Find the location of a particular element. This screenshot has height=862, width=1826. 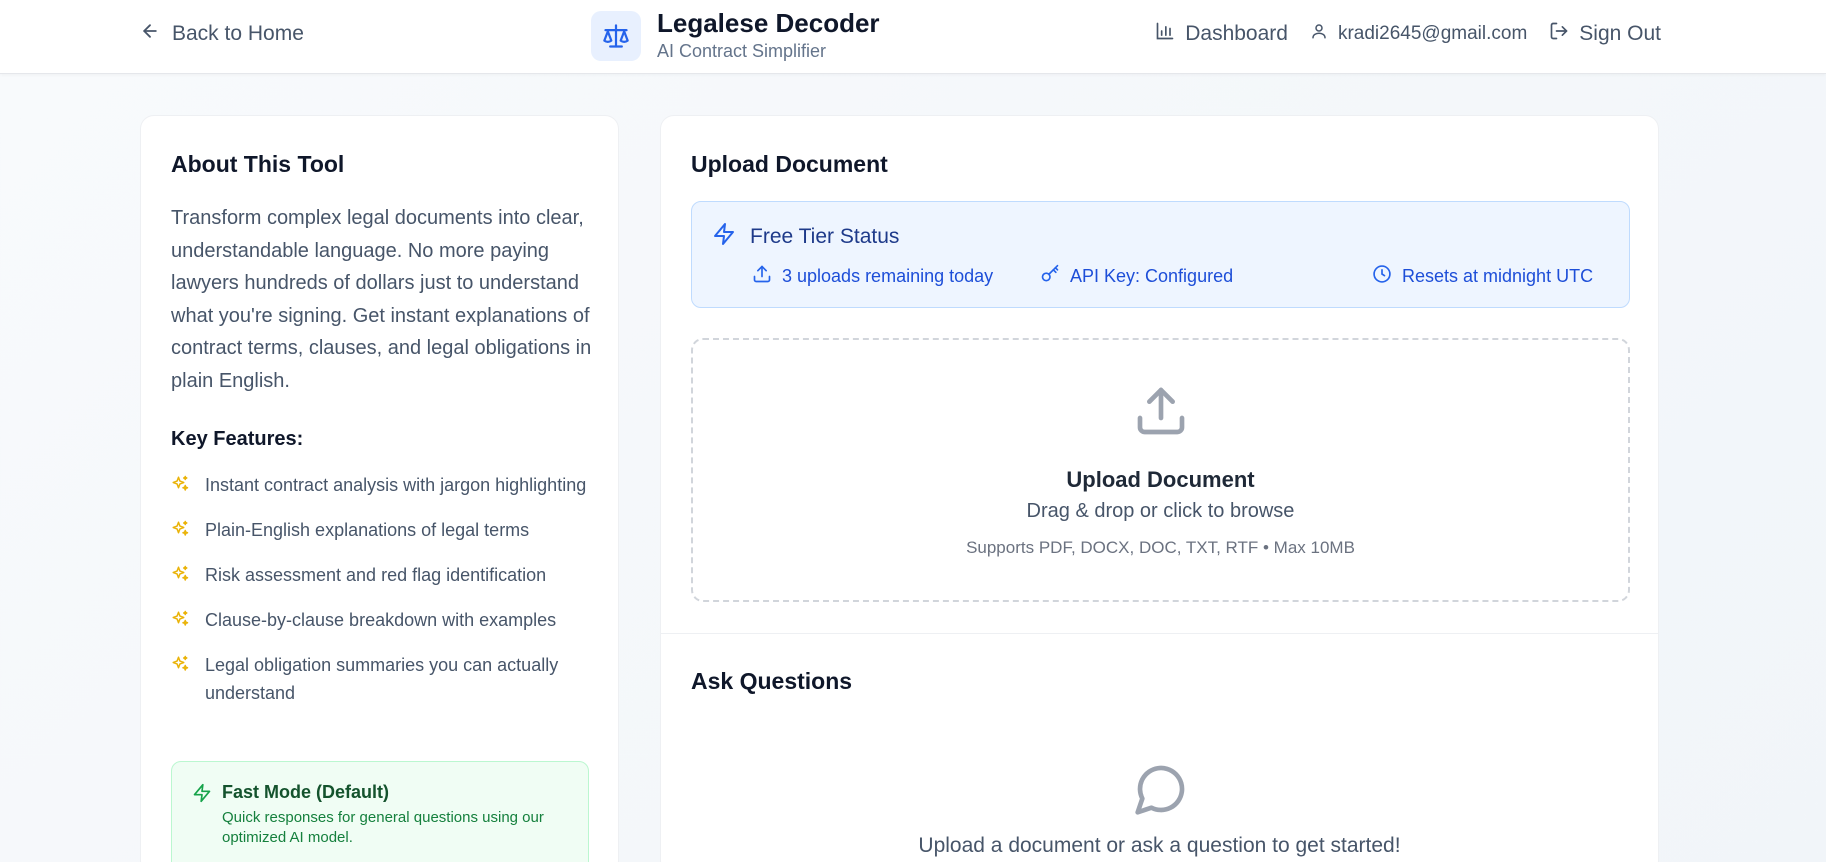

features-title: Key Features: is located at coordinates (237, 439).